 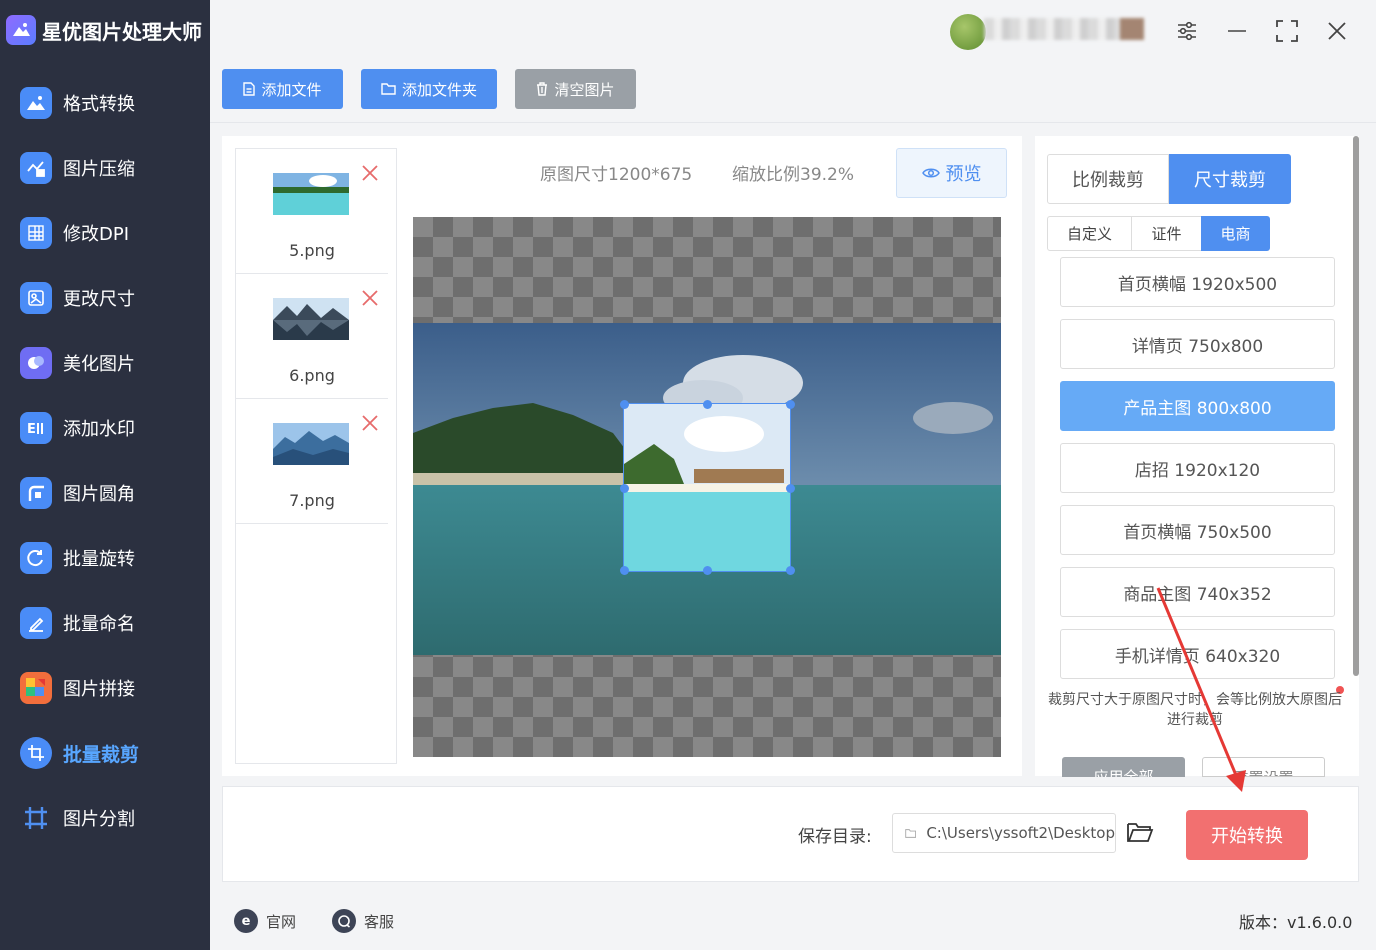 I want to click on file-item: 7.png, so click(x=312, y=461).